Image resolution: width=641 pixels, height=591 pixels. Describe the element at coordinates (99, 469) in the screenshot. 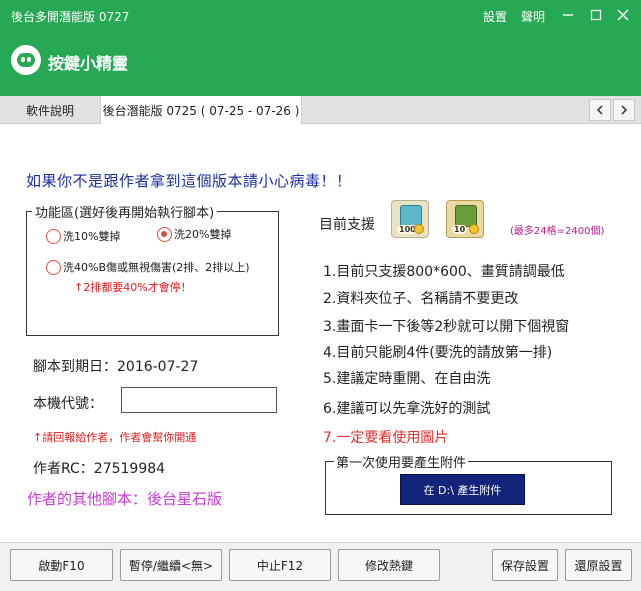

I see `author-rc: 作者RC：27519984` at that location.